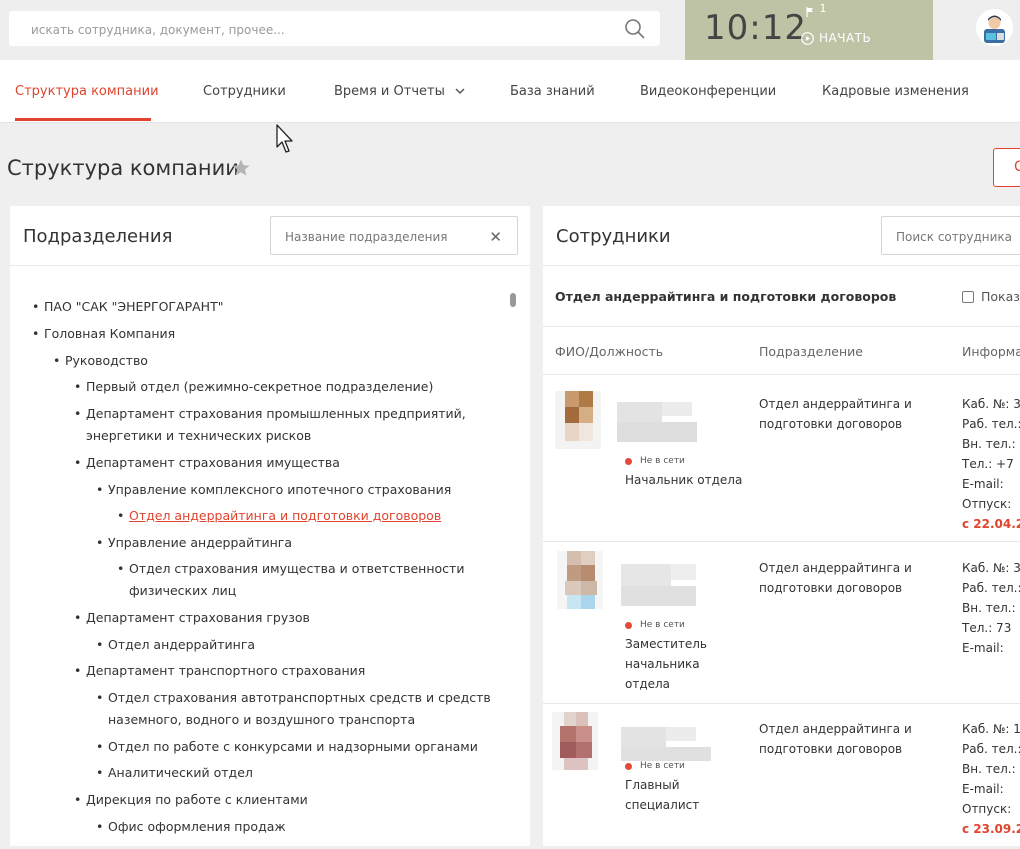  I want to click on tree-item: • Руководство, so click(100, 361).